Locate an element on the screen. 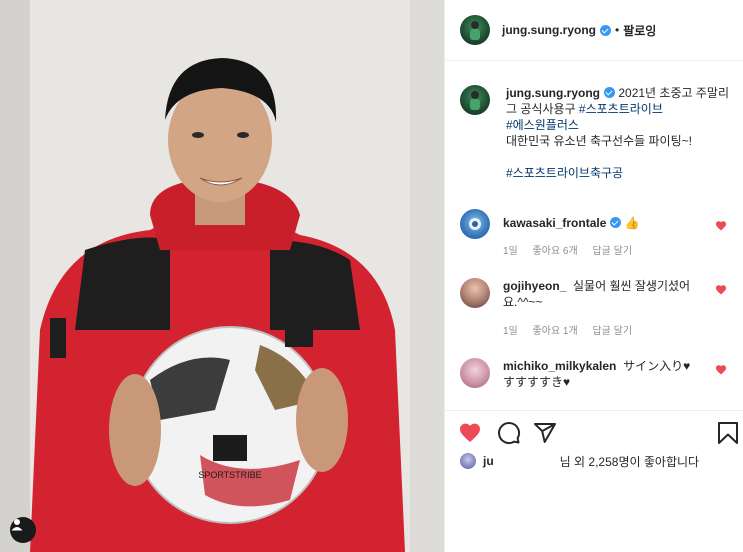  comment-meta: 1일 좋아요 6개 답글 달기 is located at coordinates (616, 252).